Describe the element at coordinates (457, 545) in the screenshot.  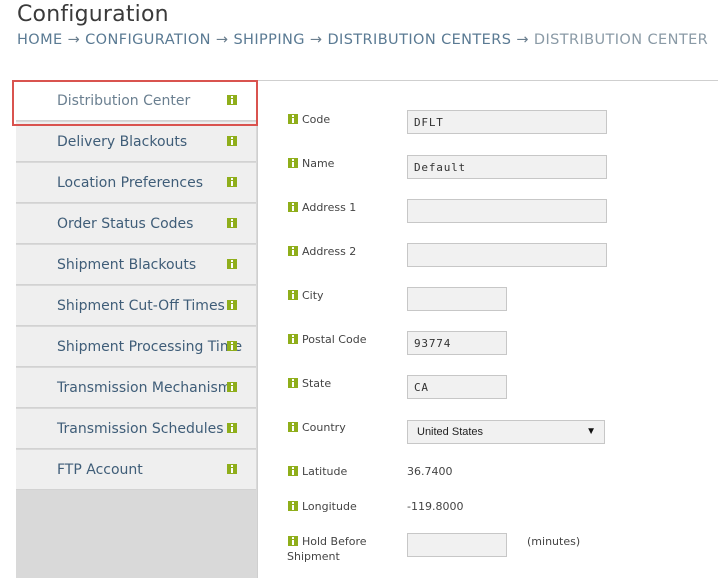
I see `hold-before-shipment-field` at that location.